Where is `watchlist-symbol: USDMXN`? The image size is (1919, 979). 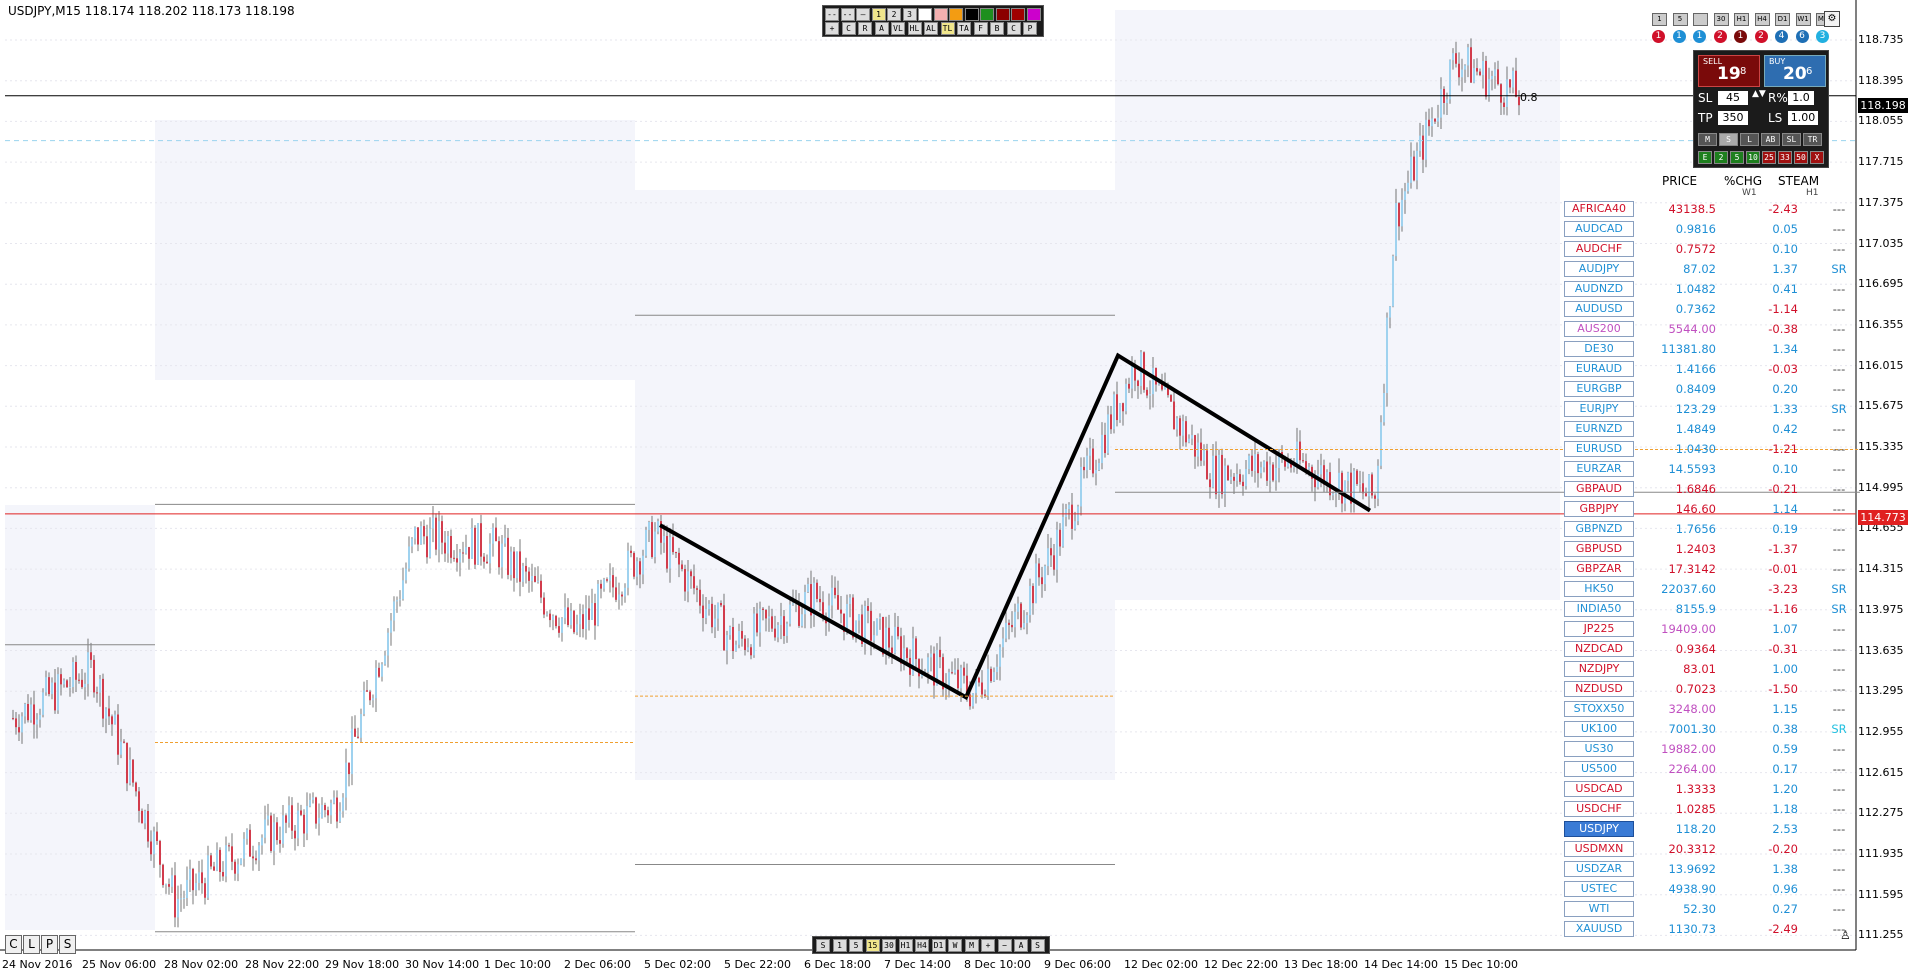 watchlist-symbol: USDMXN is located at coordinates (1599, 849).